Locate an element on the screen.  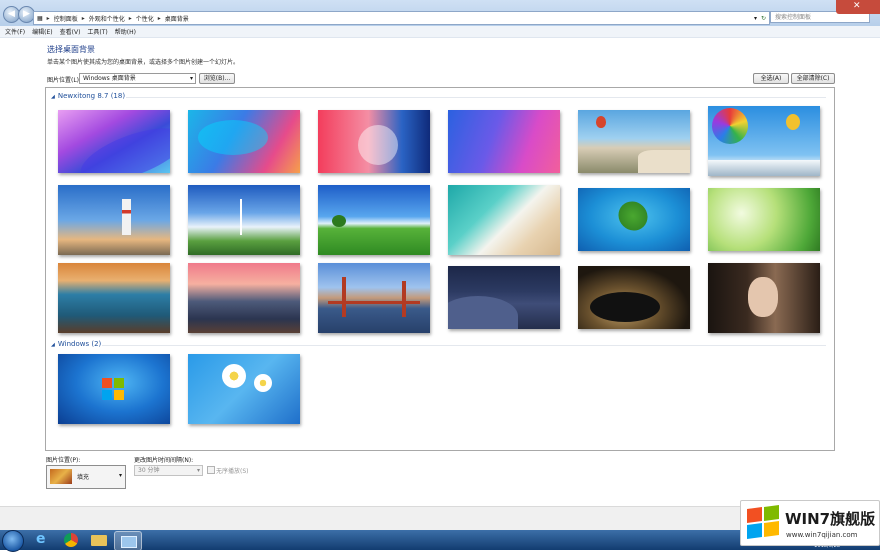
turbine-shape is located at coordinates (241, 217).